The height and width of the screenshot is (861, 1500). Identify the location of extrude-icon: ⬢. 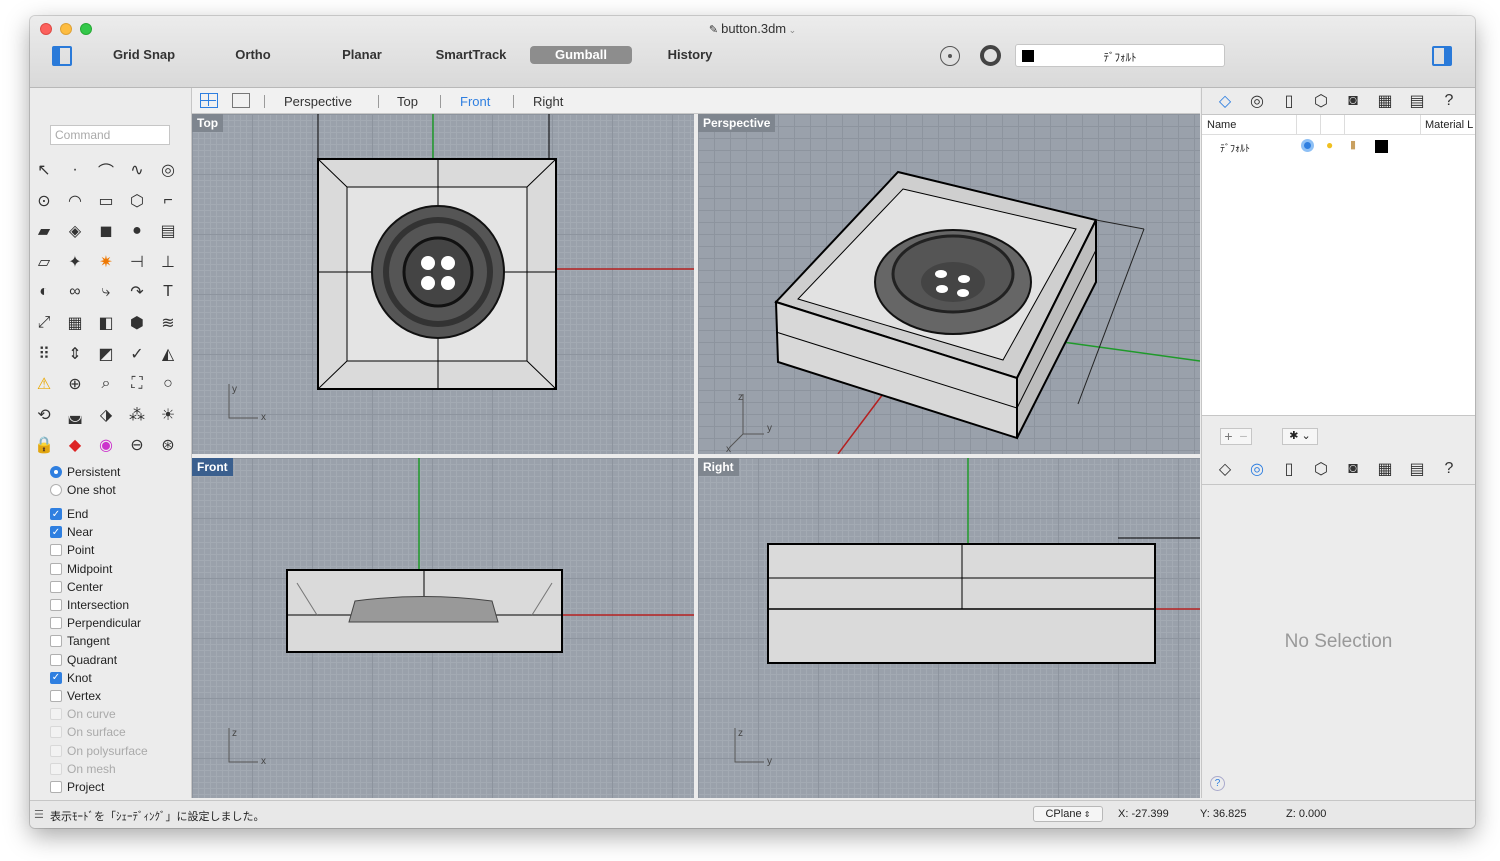
(137, 323).